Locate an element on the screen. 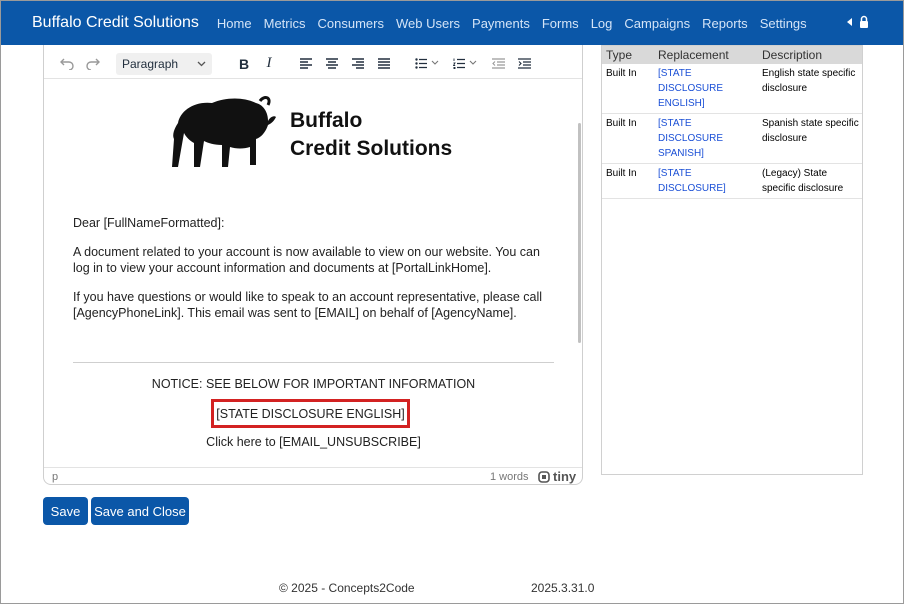 This screenshot has height=604, width=904. content-divider is located at coordinates (313, 362).